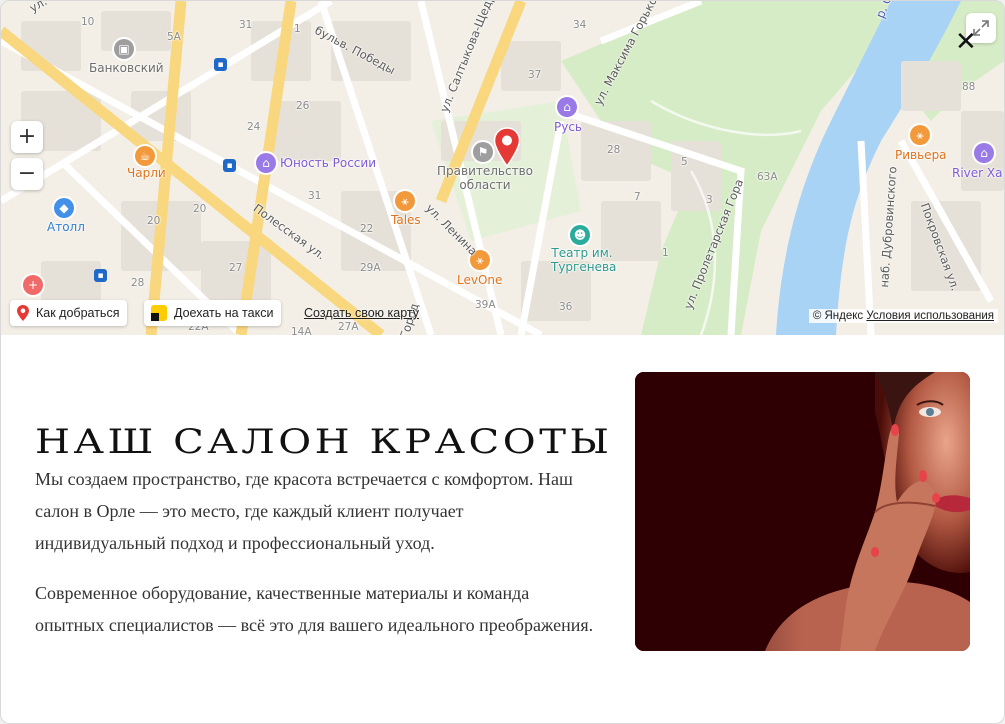 The image size is (1005, 724). I want to click on shopping-bag-icon: ◆, so click(64, 208).